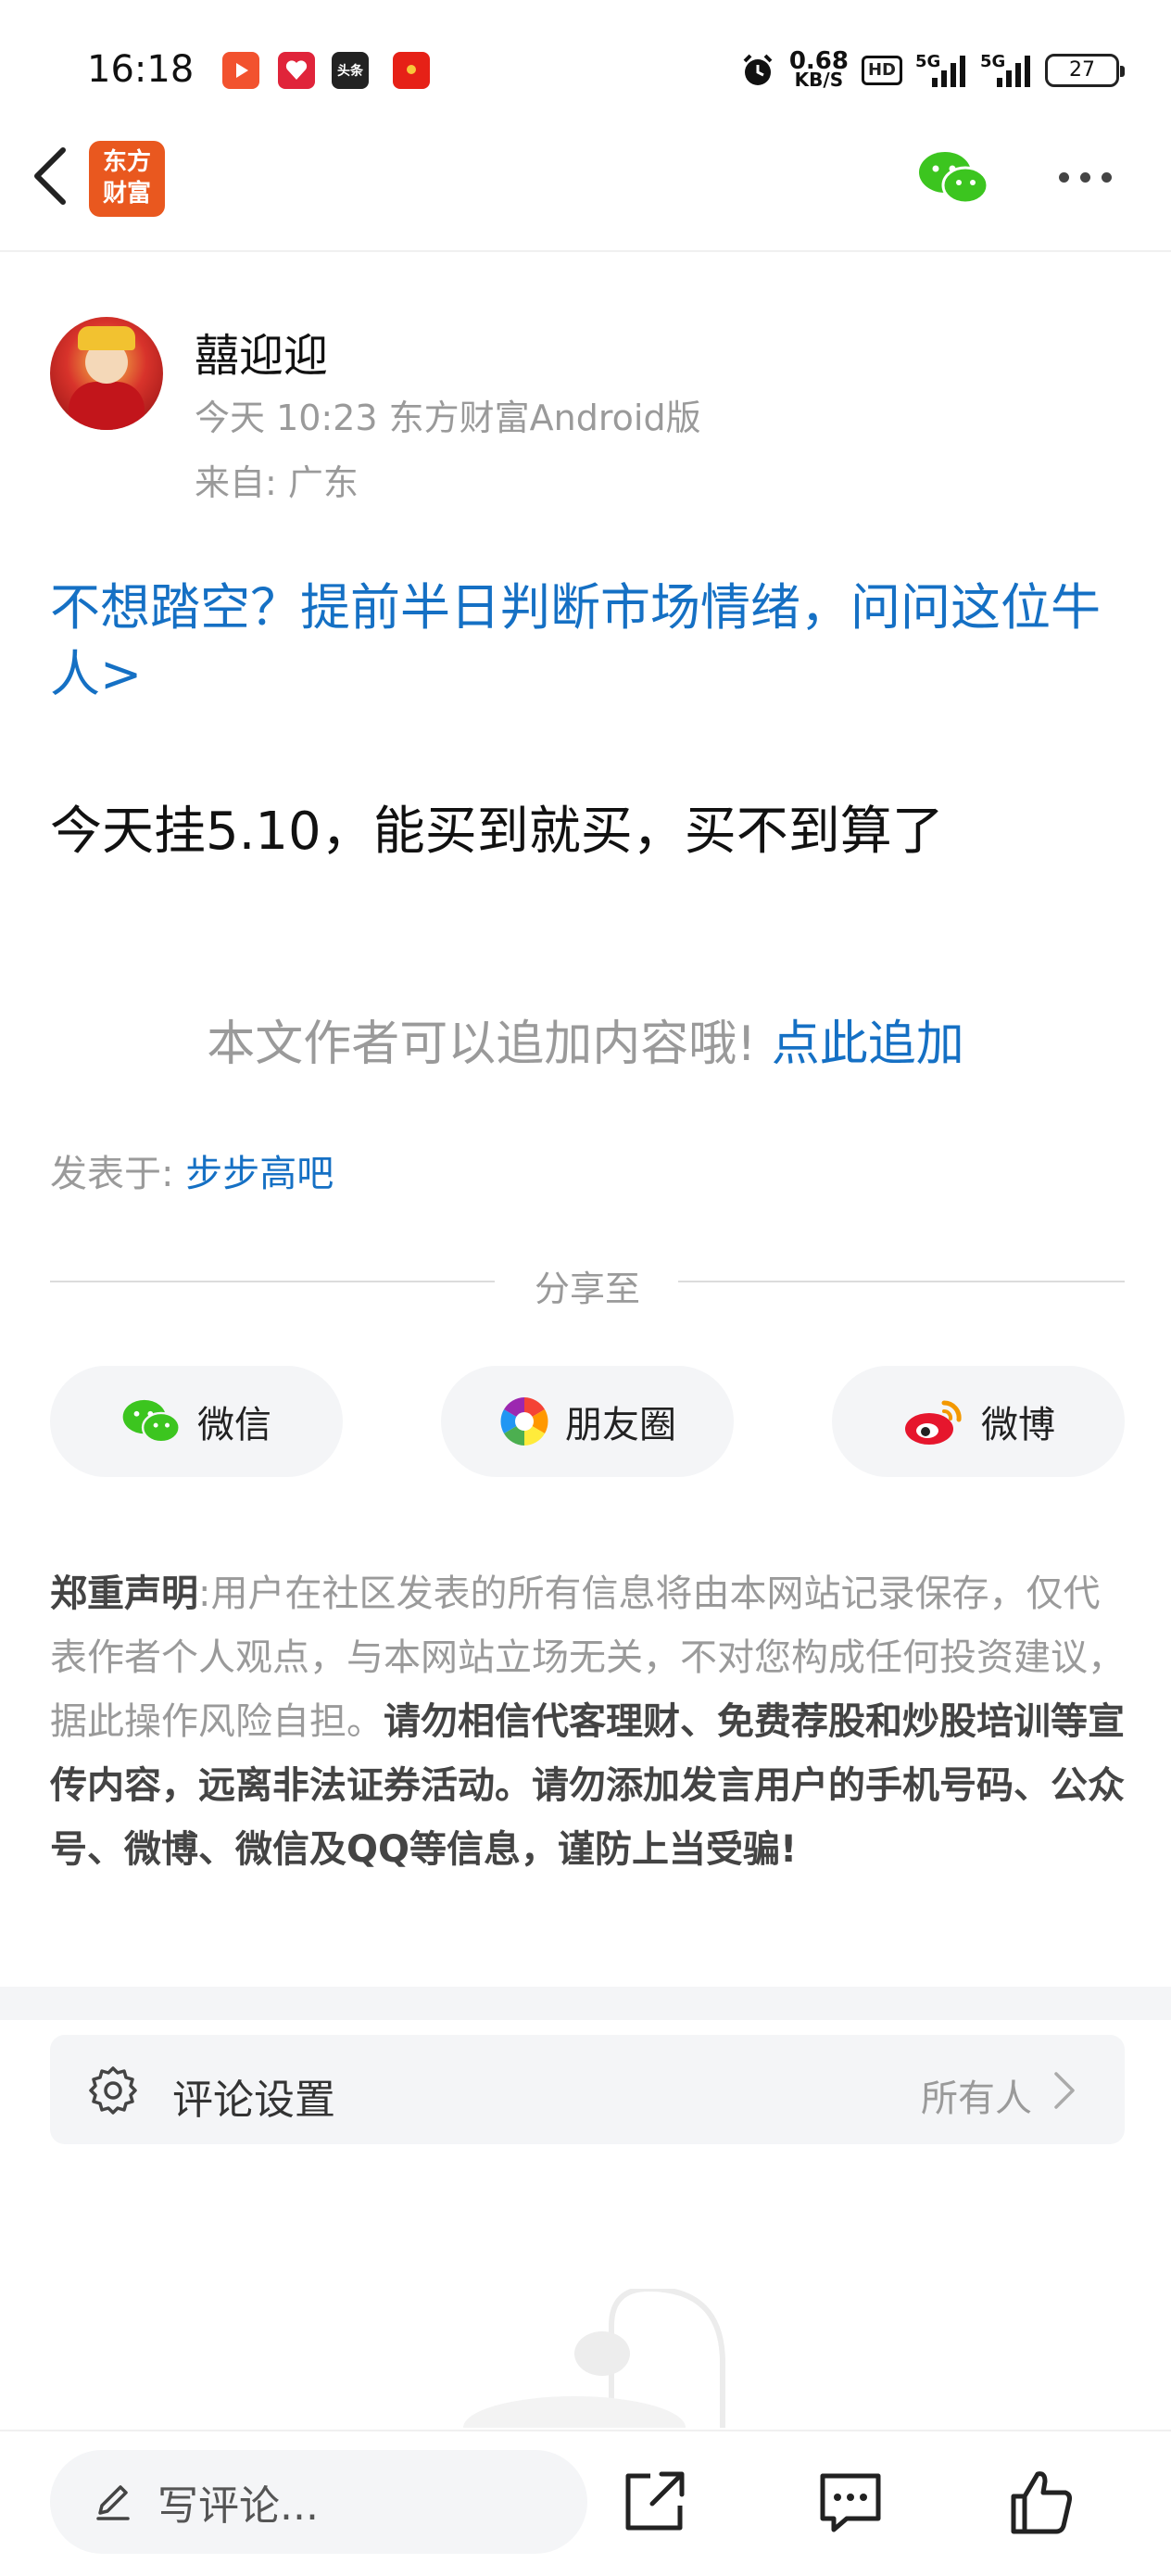  Describe the element at coordinates (868, 1044) in the screenshot. I see `append-link: 点此追加` at that location.